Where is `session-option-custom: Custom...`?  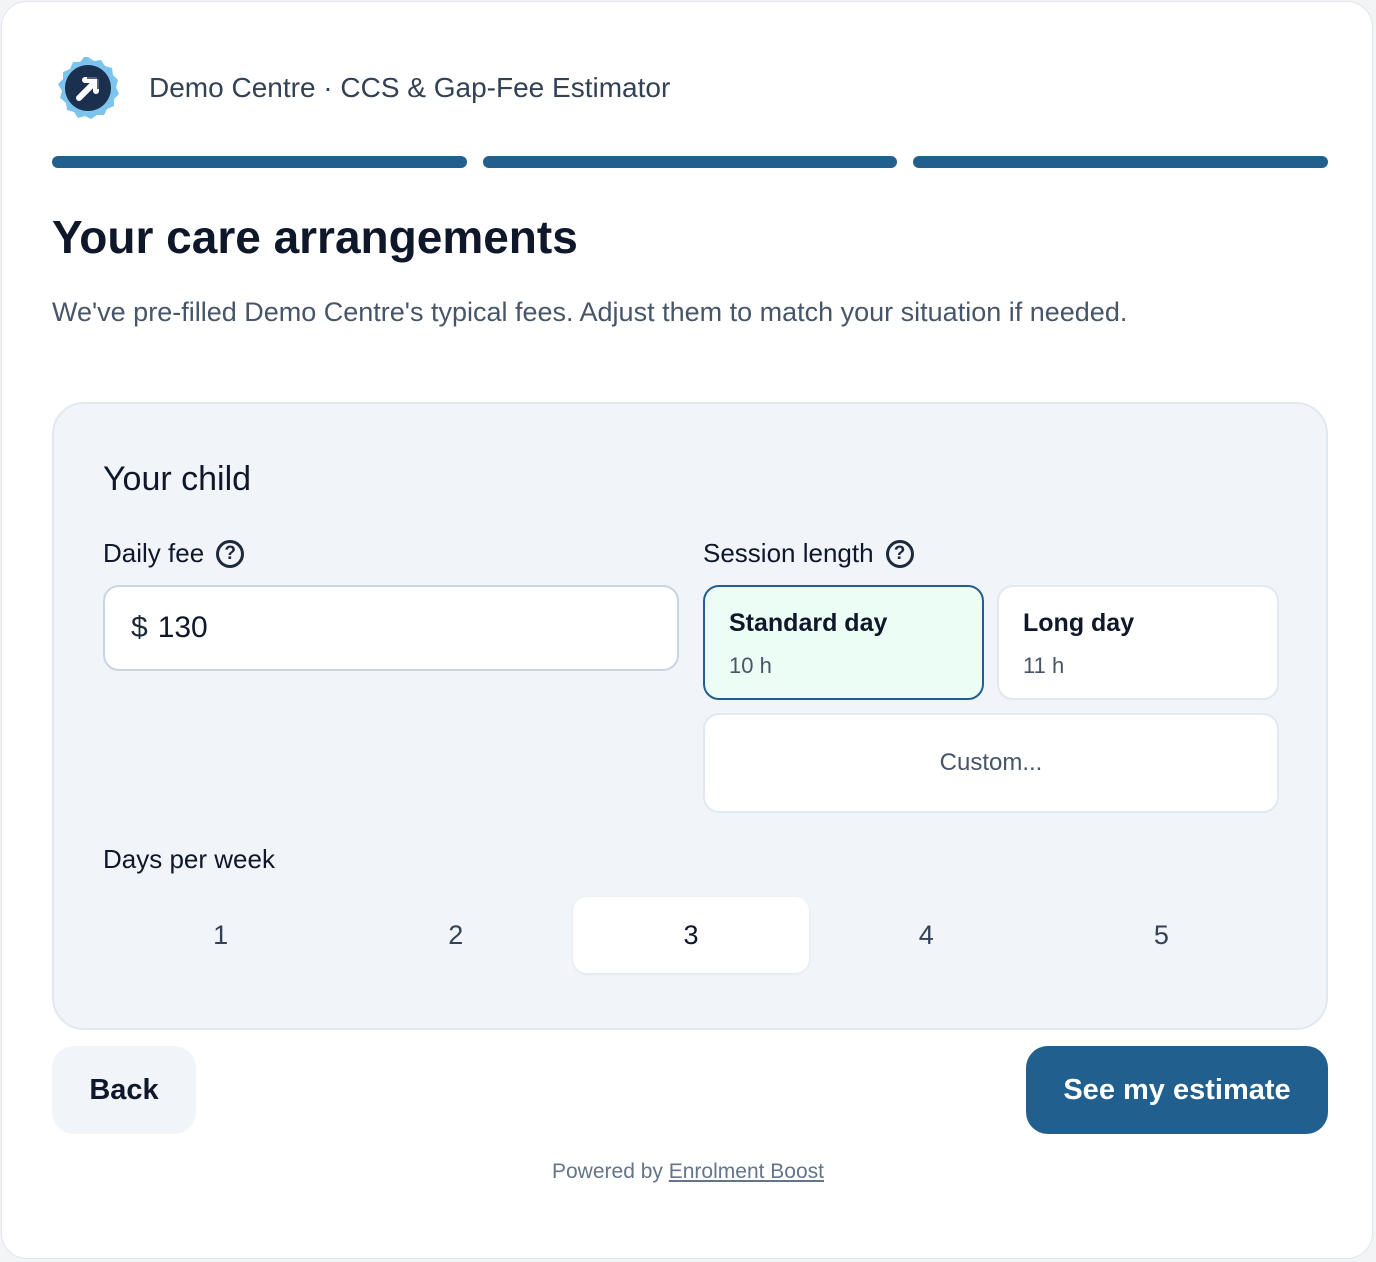 session-option-custom: Custom... is located at coordinates (991, 763).